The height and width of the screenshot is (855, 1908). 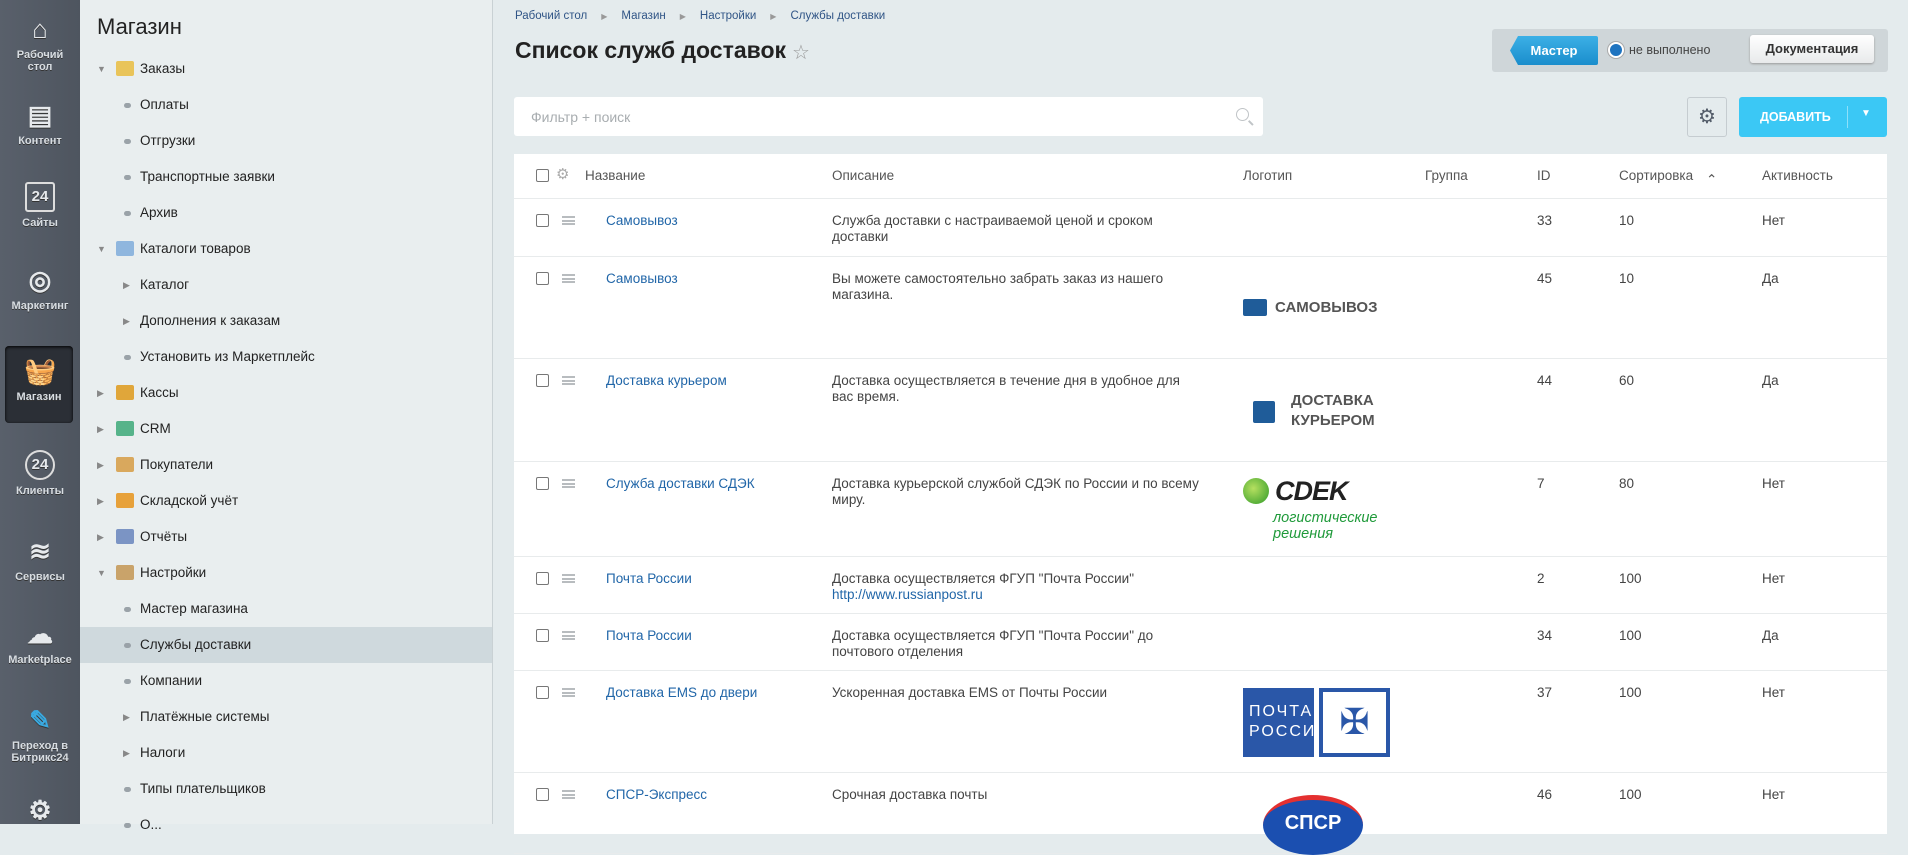 I want to click on settings-button: ⚙, so click(x=1707, y=117).